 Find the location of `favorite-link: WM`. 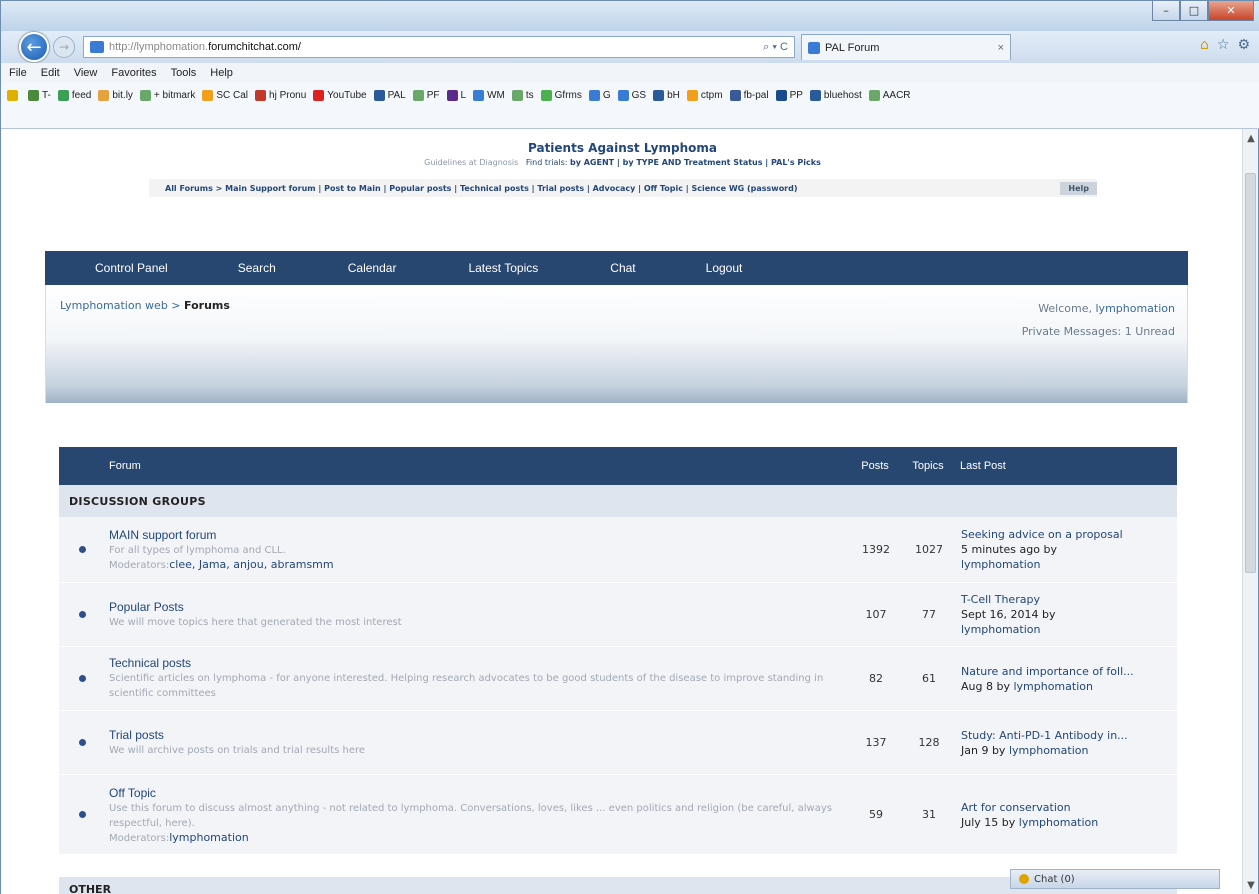

favorite-link: WM is located at coordinates (489, 95).